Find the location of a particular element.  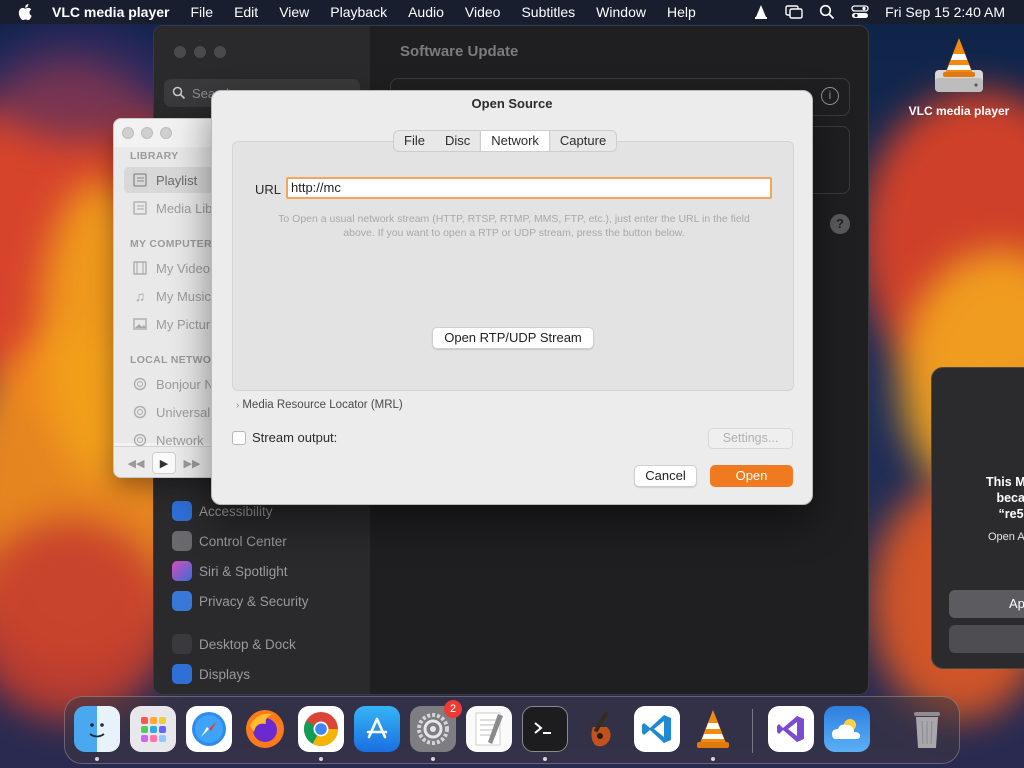

alert-secondary-button is located at coordinates (986, 639).